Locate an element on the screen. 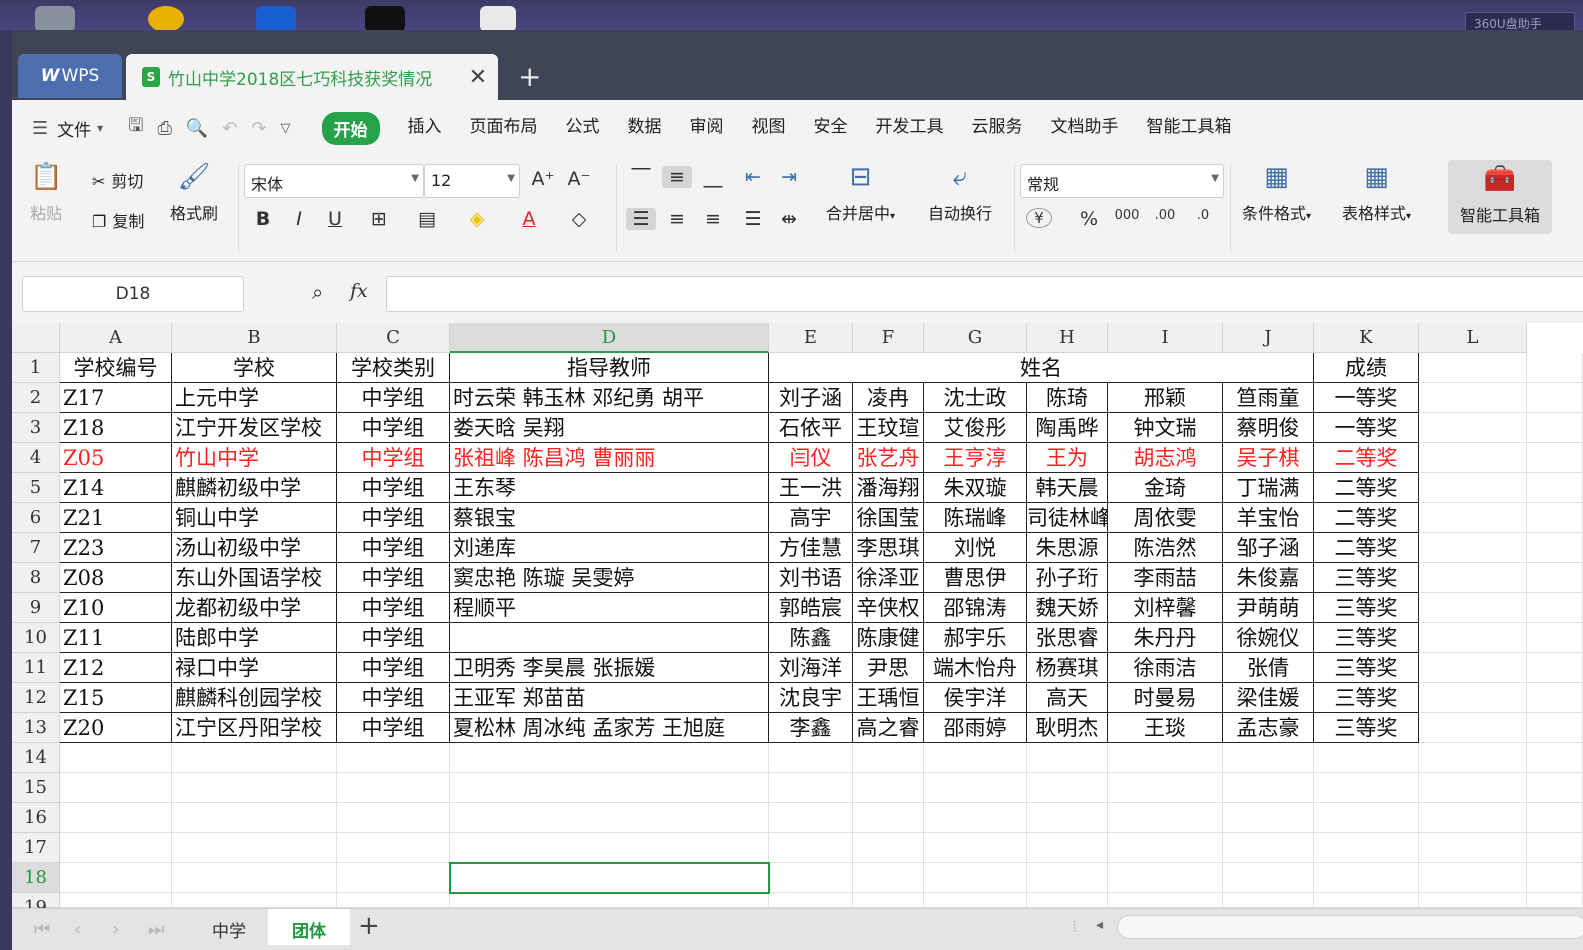 This screenshot has height=950, width=1583. cell-k2: 一等奖 is located at coordinates (1366, 398).